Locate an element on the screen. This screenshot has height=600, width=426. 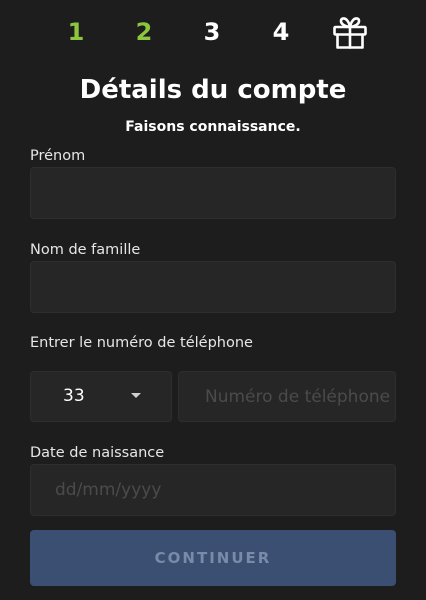
phone-field is located at coordinates (287, 396).